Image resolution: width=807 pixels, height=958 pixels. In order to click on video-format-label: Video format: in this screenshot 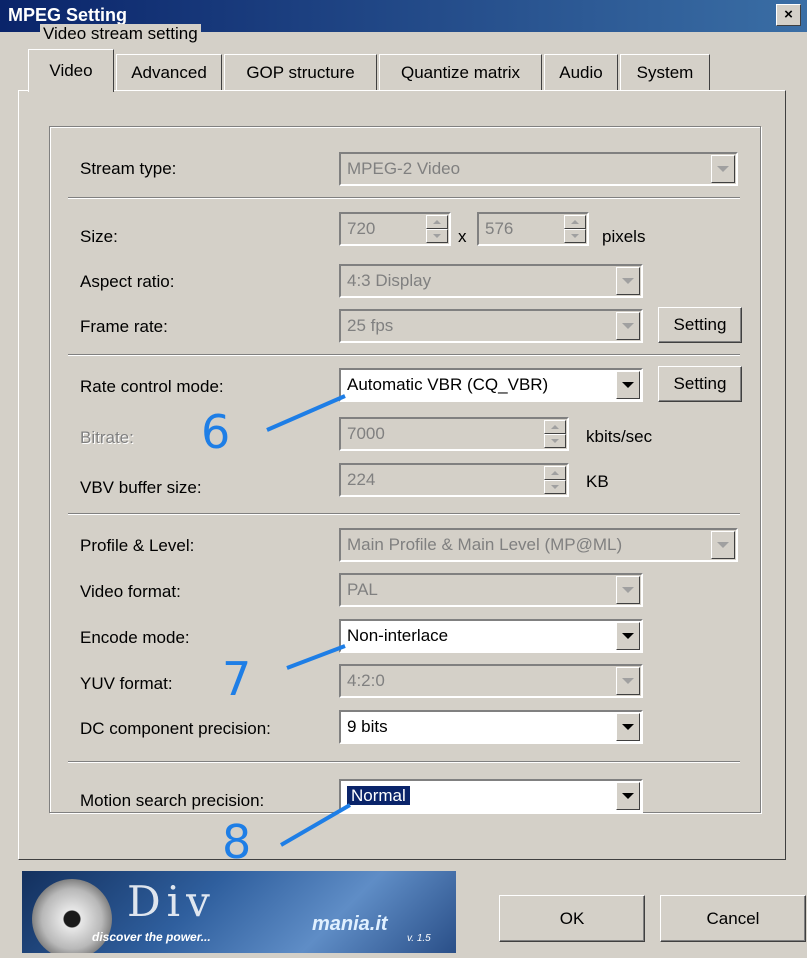, I will do `click(130, 591)`.